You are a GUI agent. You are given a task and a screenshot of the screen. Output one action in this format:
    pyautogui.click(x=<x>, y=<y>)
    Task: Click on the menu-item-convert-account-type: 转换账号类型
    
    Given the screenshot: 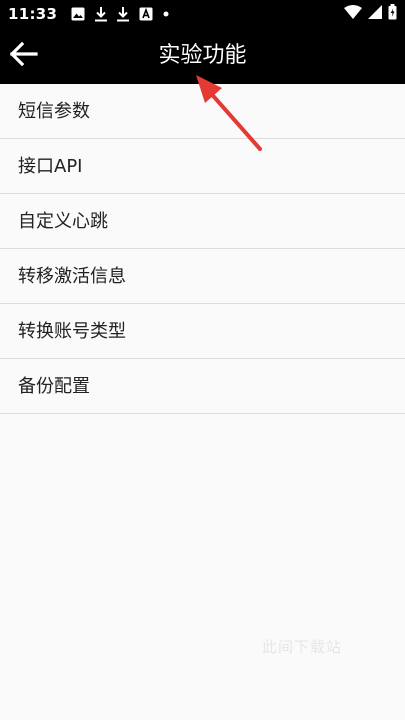 What is the action you would take?
    pyautogui.click(x=202, y=331)
    